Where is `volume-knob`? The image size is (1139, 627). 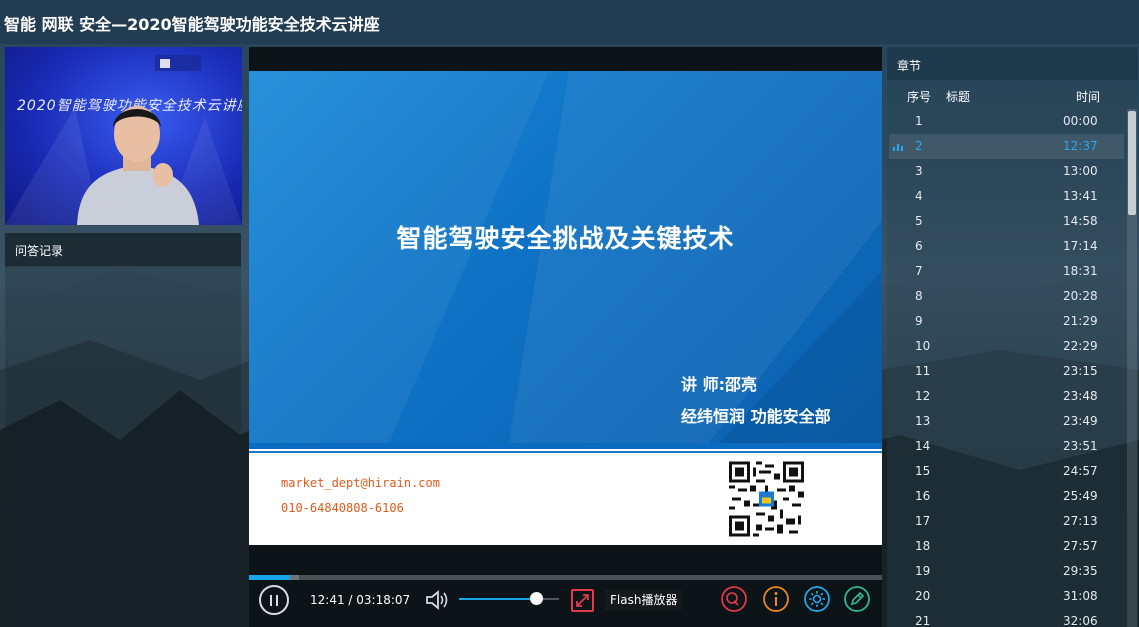
volume-knob is located at coordinates (536, 598).